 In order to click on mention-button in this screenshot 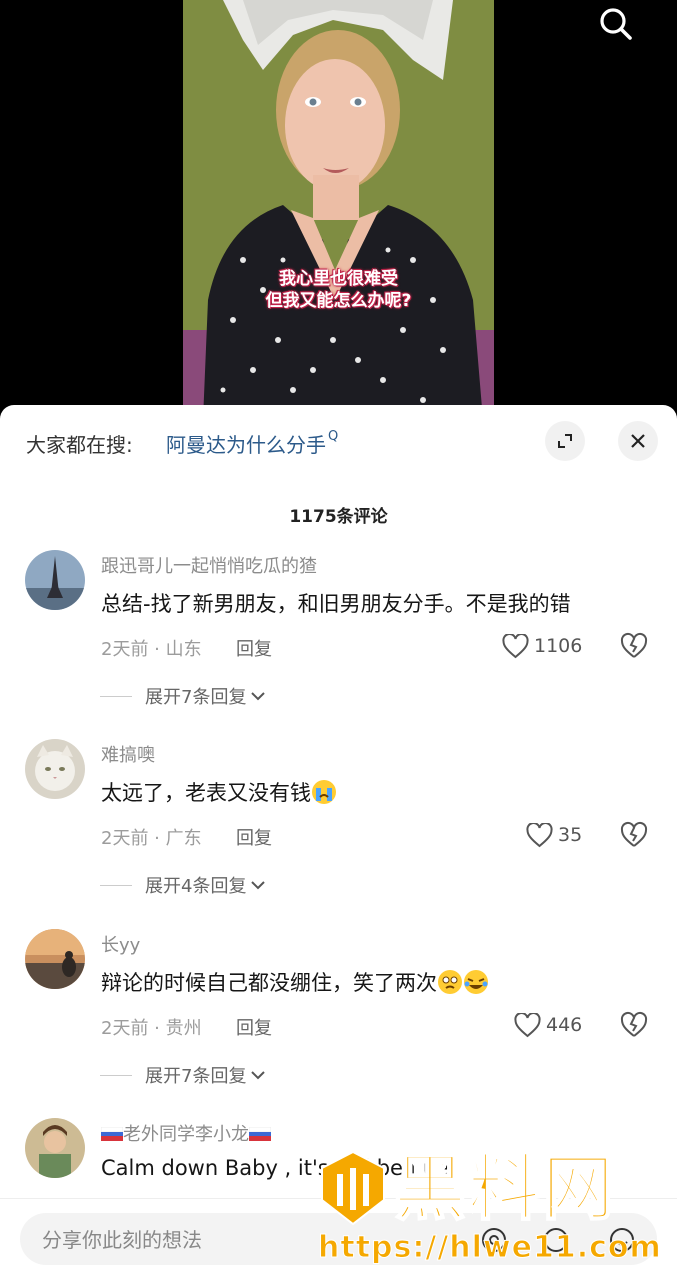, I will do `click(494, 1240)`.